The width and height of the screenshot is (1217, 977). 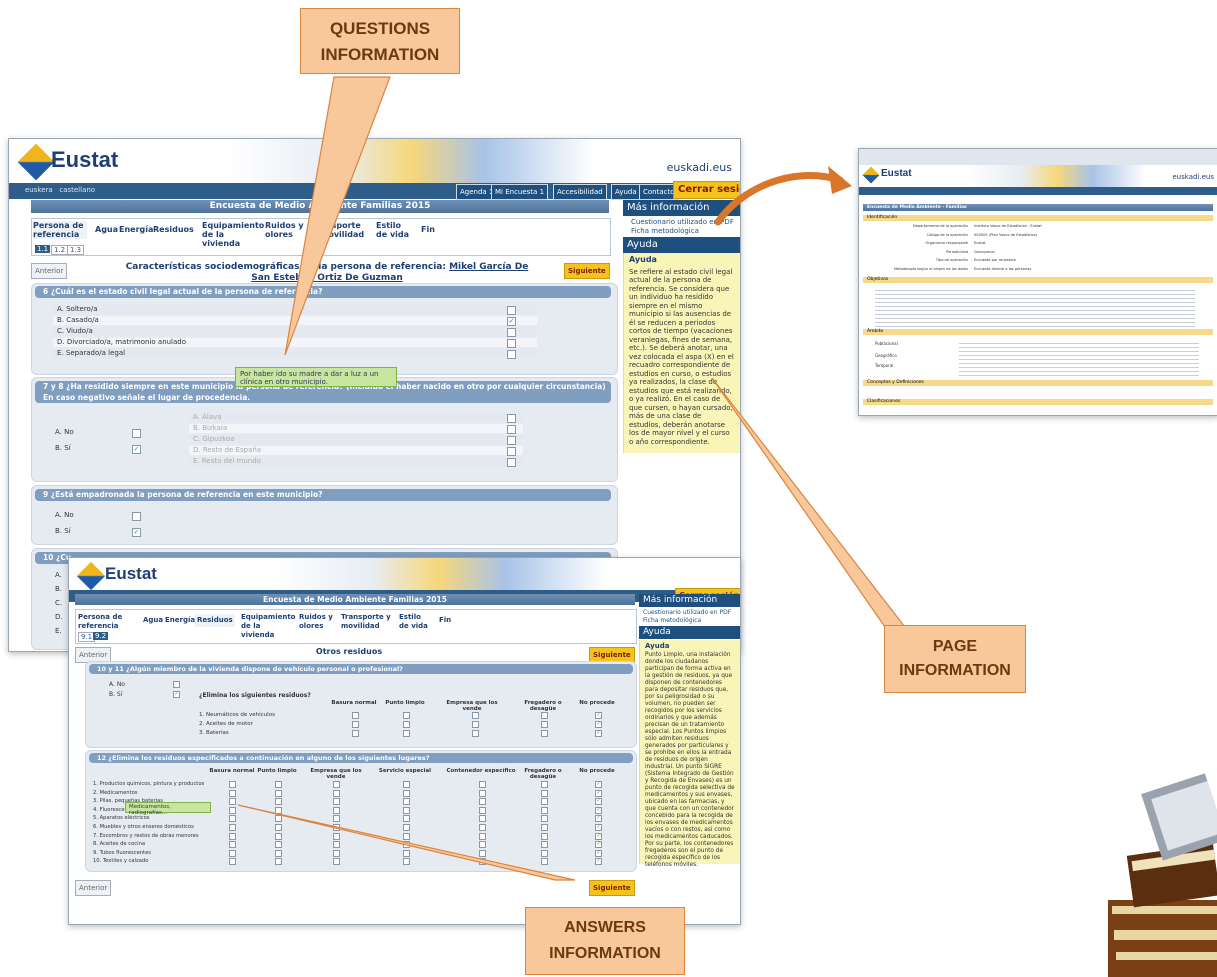 What do you see at coordinates (779, 199) in the screenshot?
I see `curved-arrow` at bounding box center [779, 199].